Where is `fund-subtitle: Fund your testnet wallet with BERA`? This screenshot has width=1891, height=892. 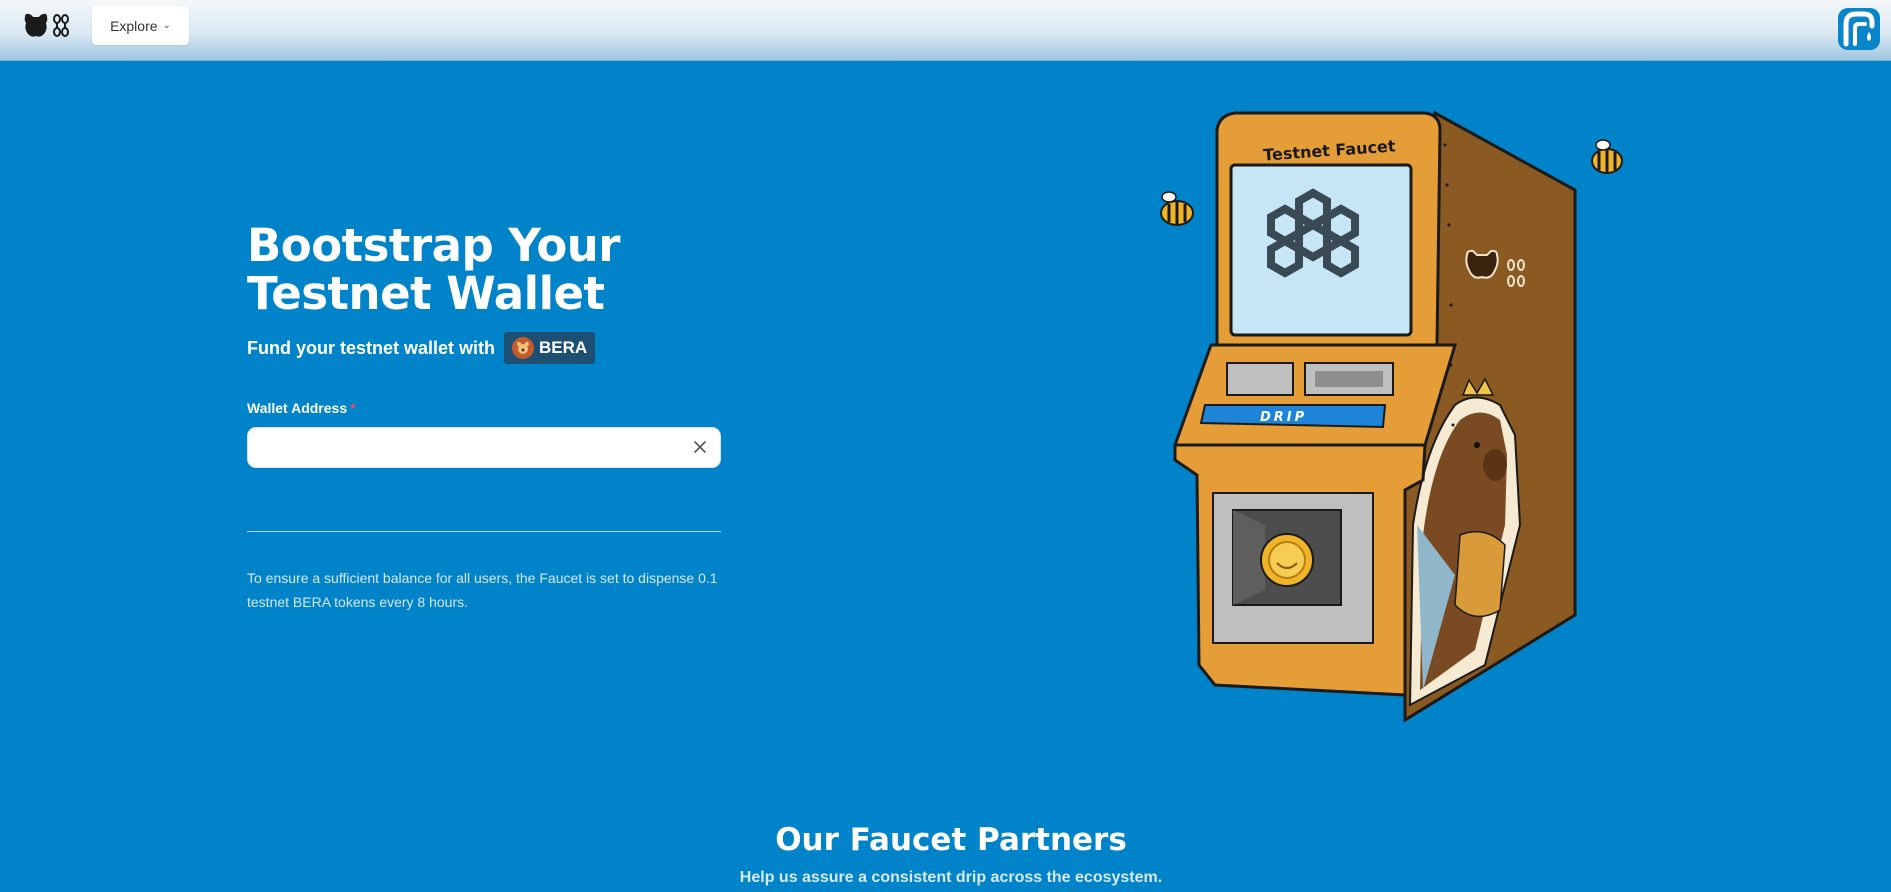
fund-subtitle: Fund your testnet wallet with BERA is located at coordinates (421, 348).